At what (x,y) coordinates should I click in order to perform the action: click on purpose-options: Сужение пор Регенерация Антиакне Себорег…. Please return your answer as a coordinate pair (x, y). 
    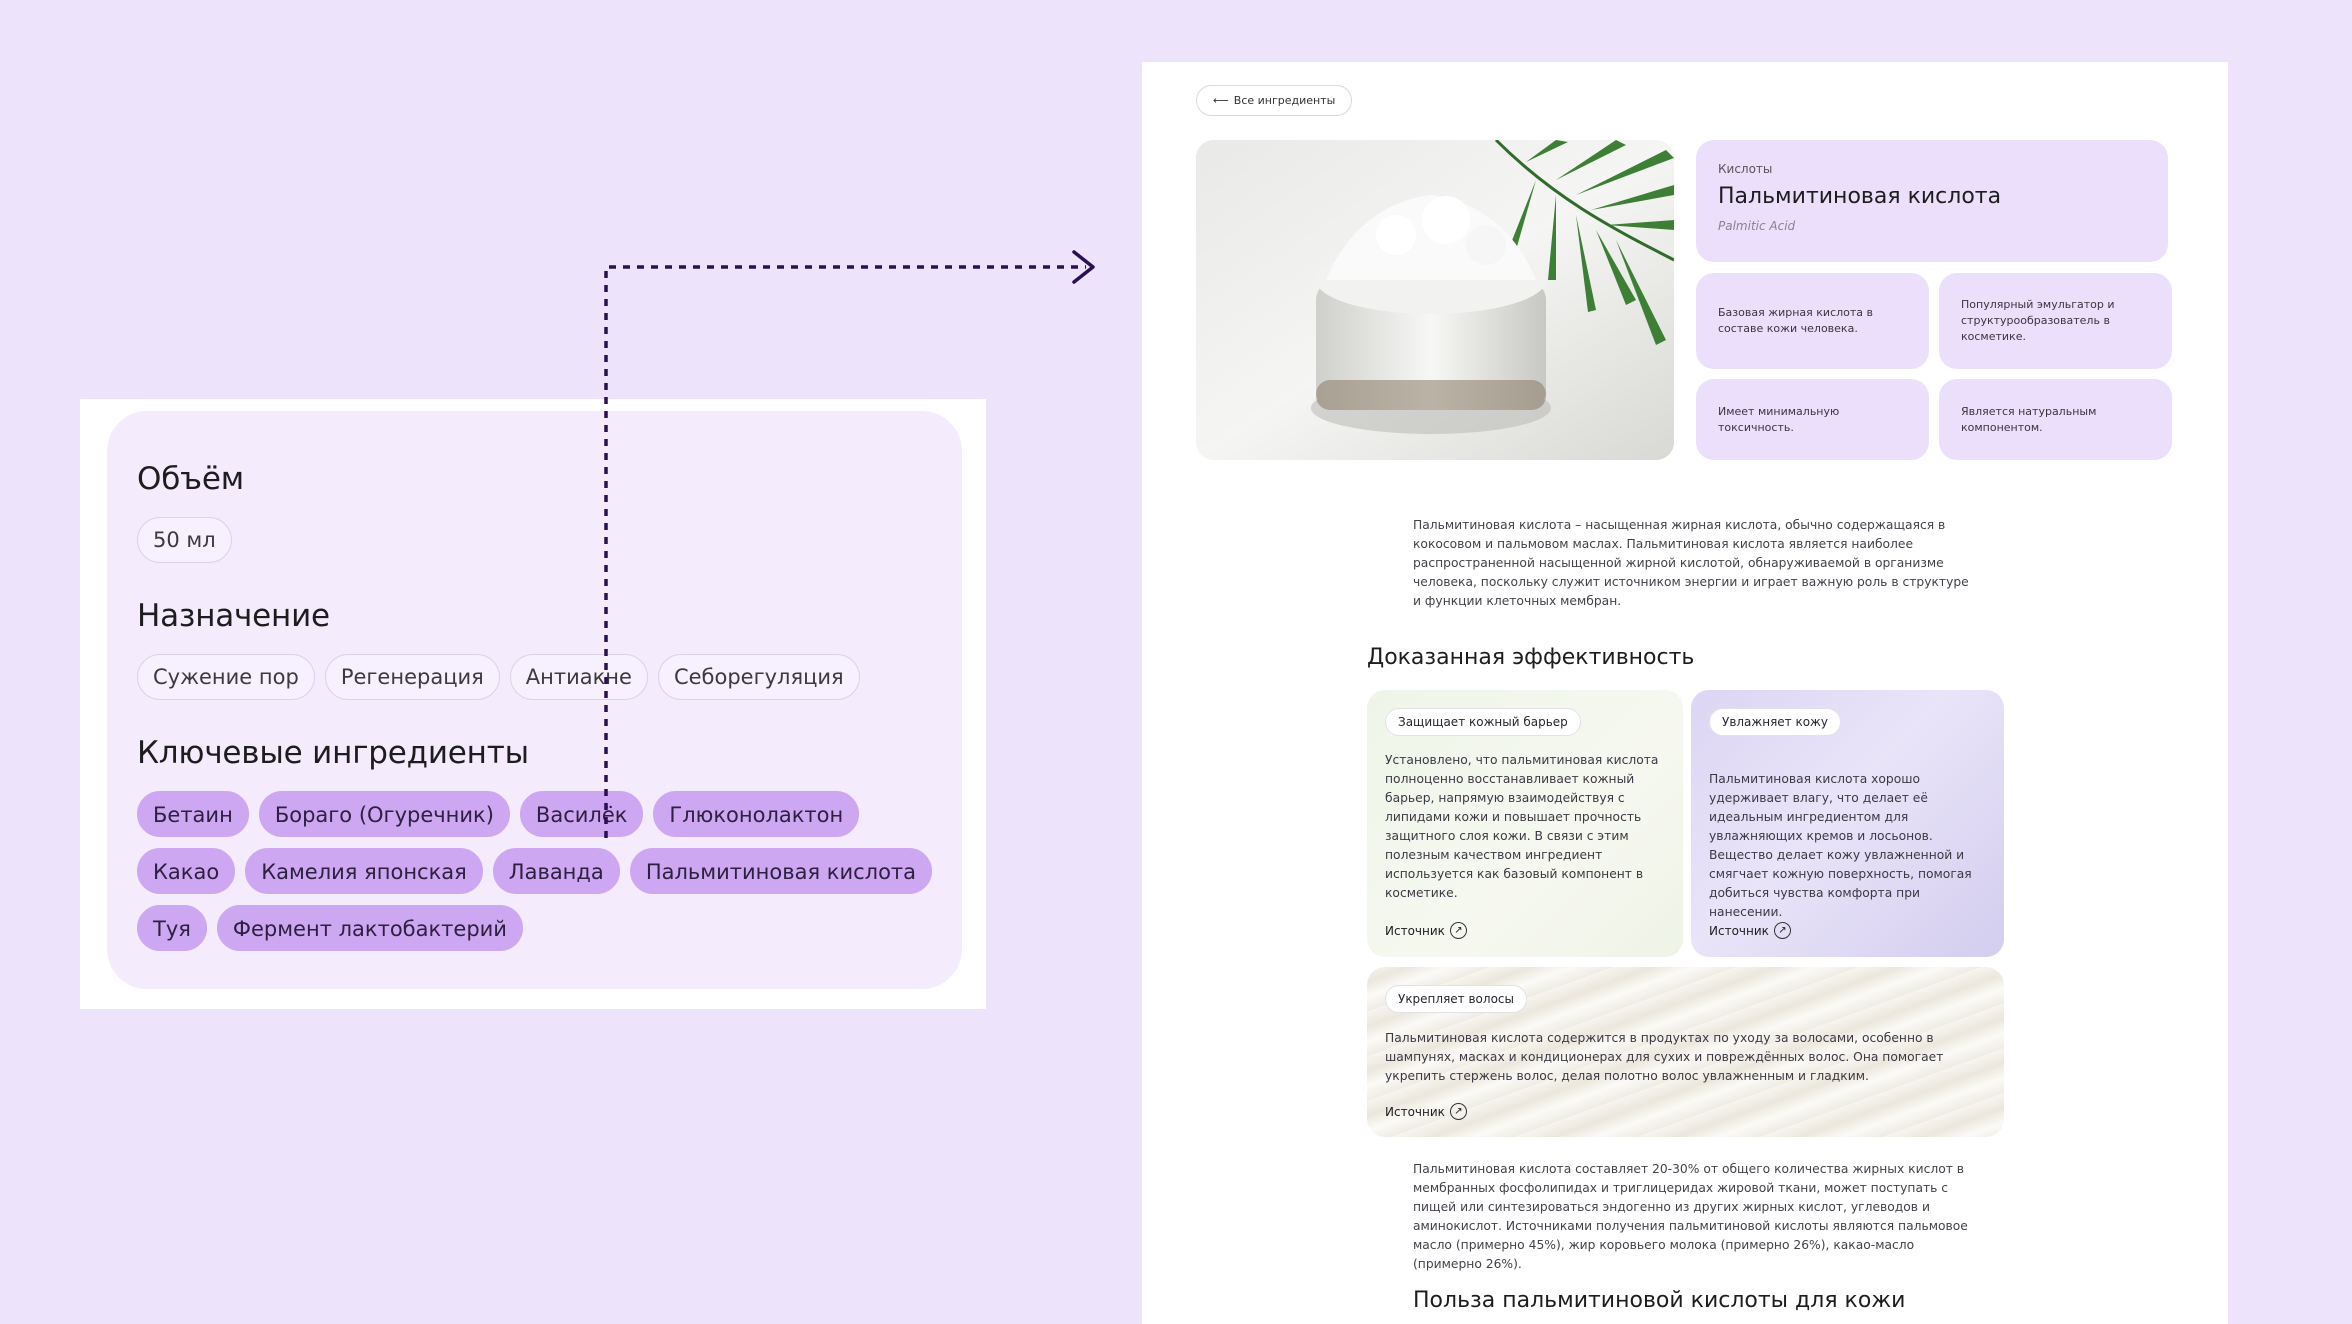
    Looking at the image, I should click on (537, 677).